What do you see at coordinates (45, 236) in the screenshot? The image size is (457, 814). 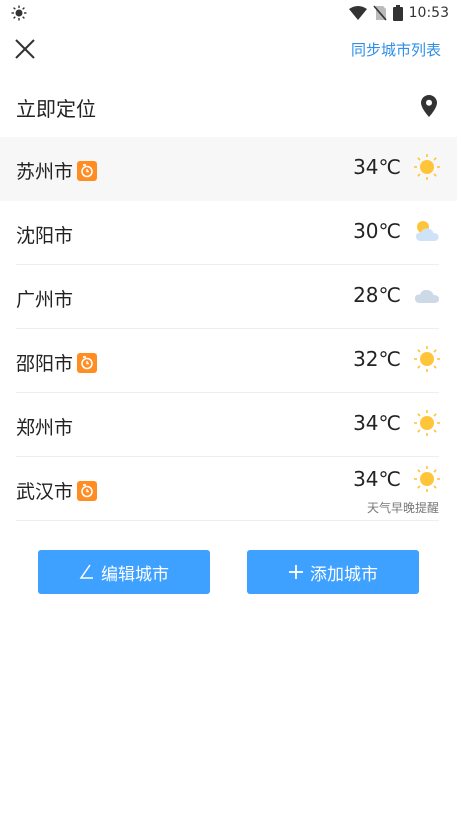 I see `city-name: 沈阳市` at bounding box center [45, 236].